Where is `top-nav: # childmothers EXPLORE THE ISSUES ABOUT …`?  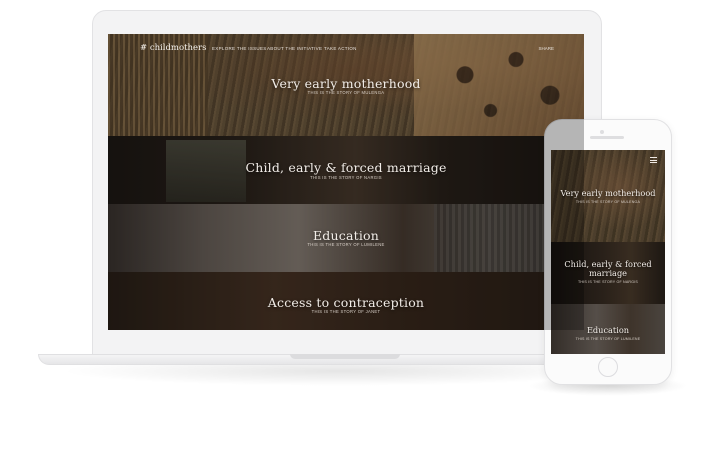
top-nav: # childmothers EXPLORE THE ISSUES ABOUT … is located at coordinates (346, 48).